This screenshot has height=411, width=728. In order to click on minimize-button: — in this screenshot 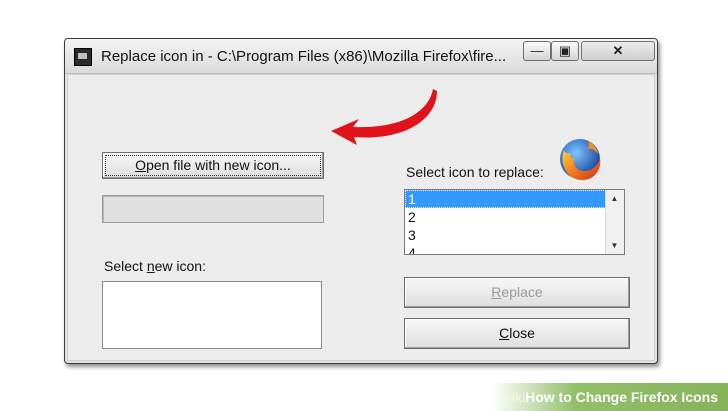, I will do `click(537, 51)`.